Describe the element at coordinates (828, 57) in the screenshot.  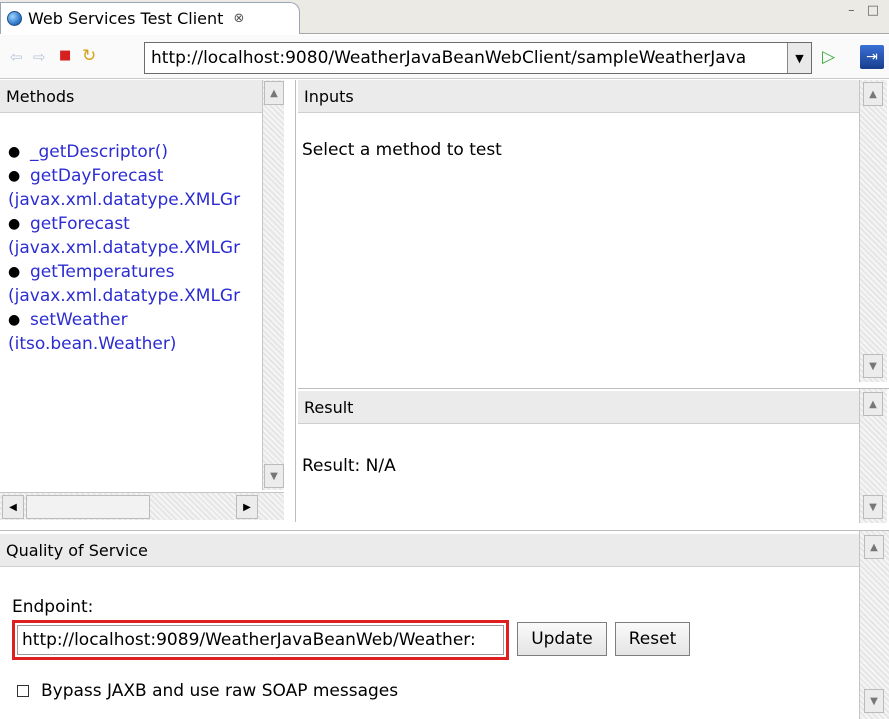
I see `go-icon: ▷` at that location.